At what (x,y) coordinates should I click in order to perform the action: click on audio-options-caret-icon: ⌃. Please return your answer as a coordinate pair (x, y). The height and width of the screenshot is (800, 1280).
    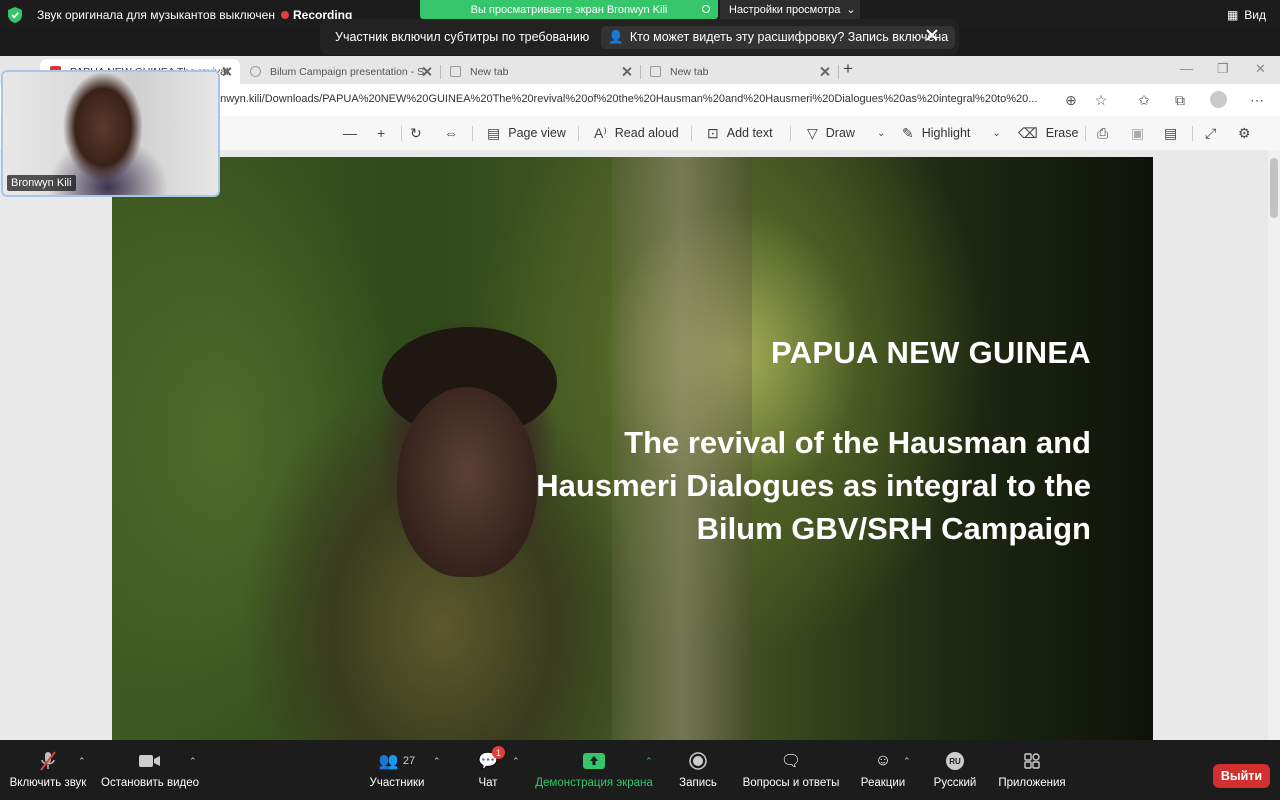
    Looking at the image, I should click on (82, 761).